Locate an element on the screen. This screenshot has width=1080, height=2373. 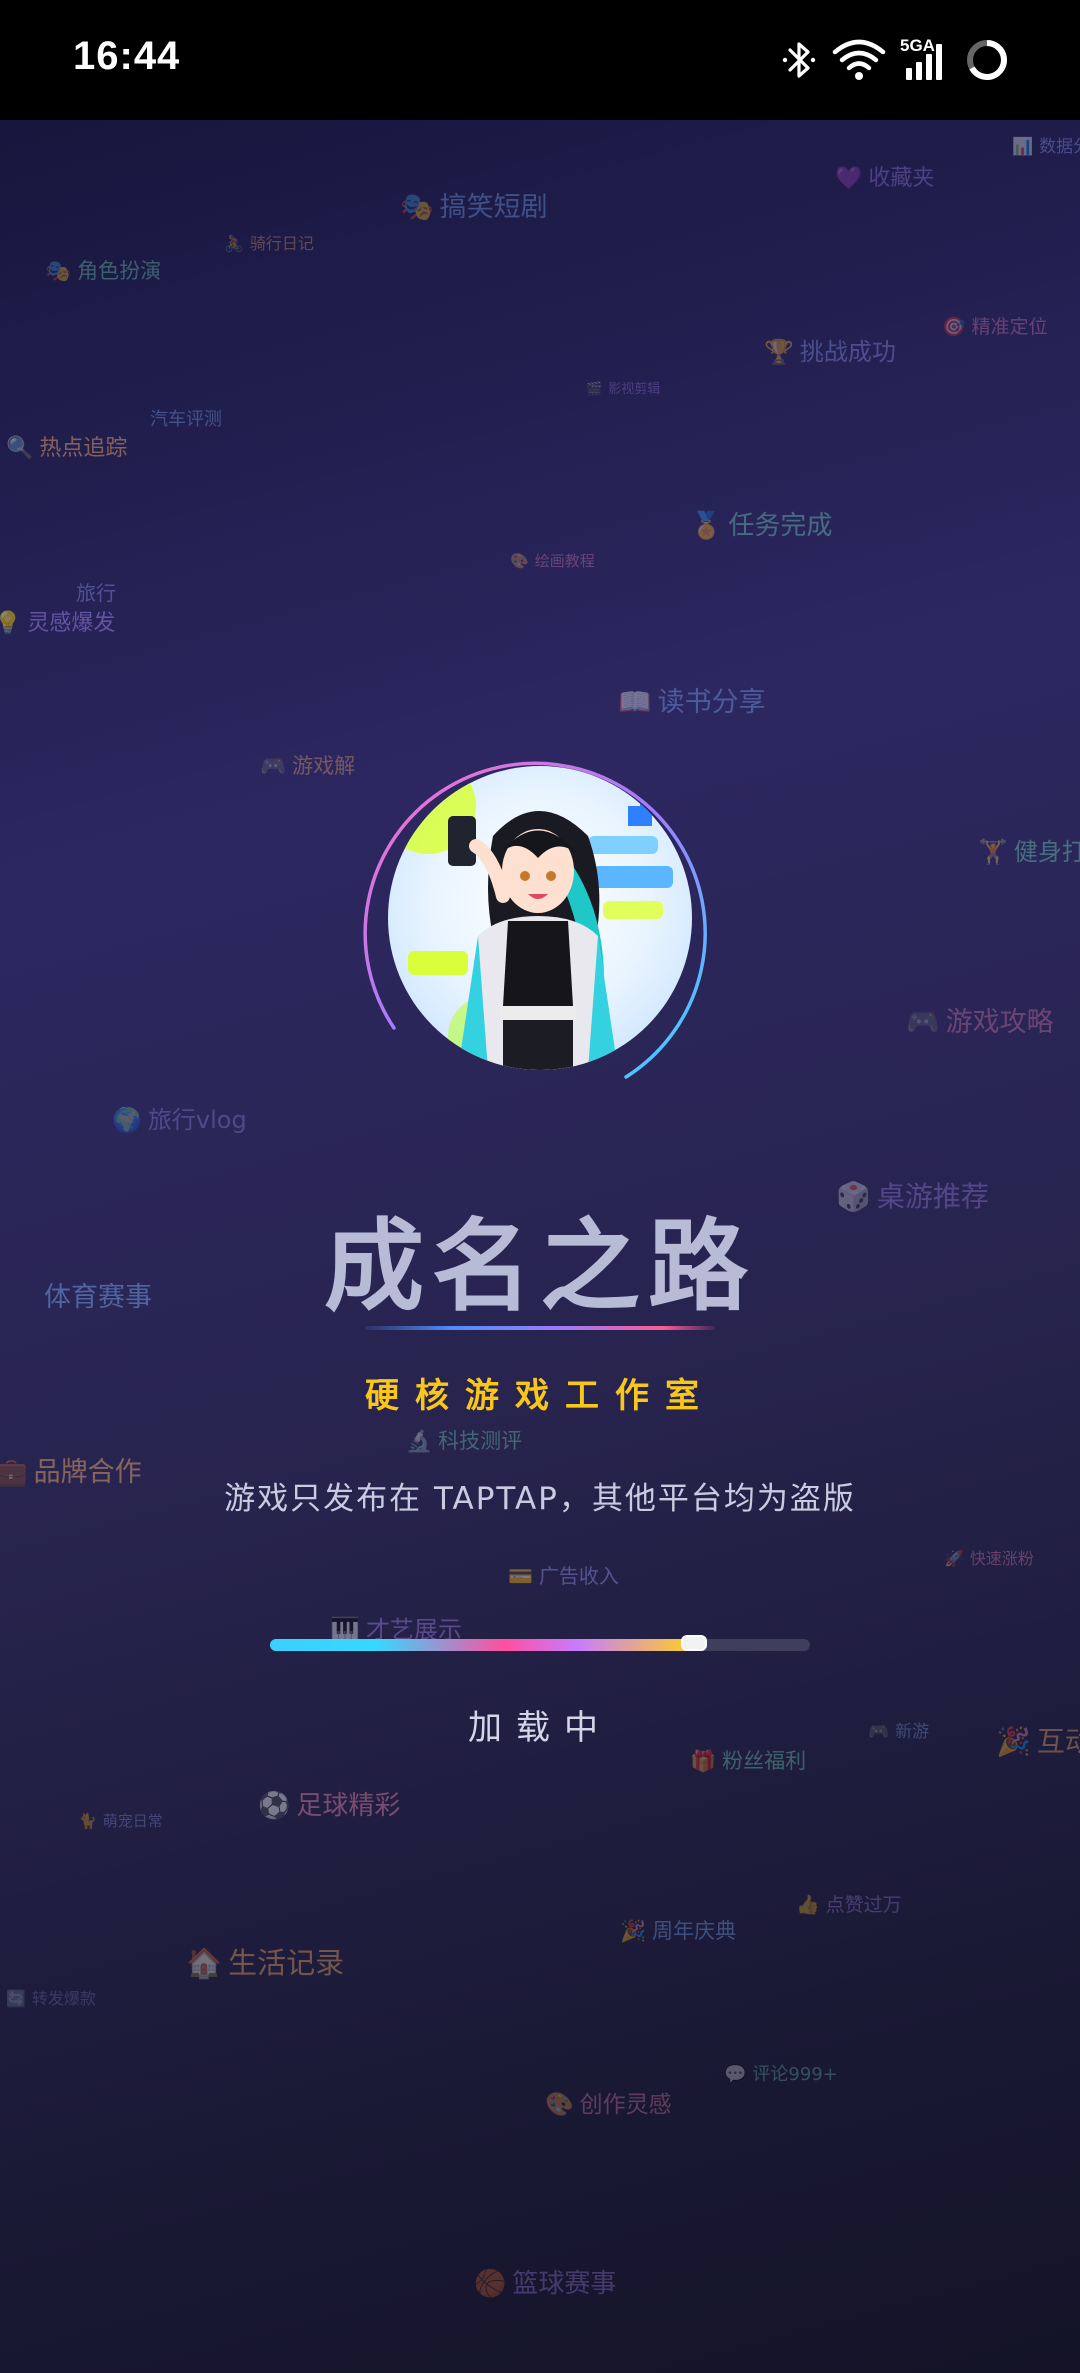
background-tag: 🎯 精准定位 is located at coordinates (995, 325).